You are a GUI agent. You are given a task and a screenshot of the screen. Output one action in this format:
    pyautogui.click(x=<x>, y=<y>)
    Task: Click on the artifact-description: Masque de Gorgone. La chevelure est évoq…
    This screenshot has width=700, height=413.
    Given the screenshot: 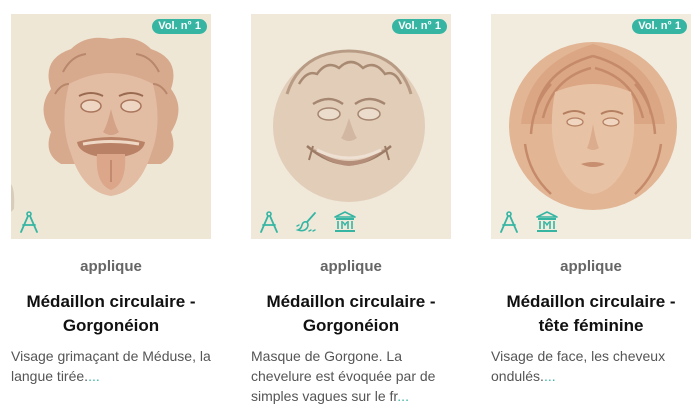 What is the action you would take?
    pyautogui.click(x=351, y=376)
    